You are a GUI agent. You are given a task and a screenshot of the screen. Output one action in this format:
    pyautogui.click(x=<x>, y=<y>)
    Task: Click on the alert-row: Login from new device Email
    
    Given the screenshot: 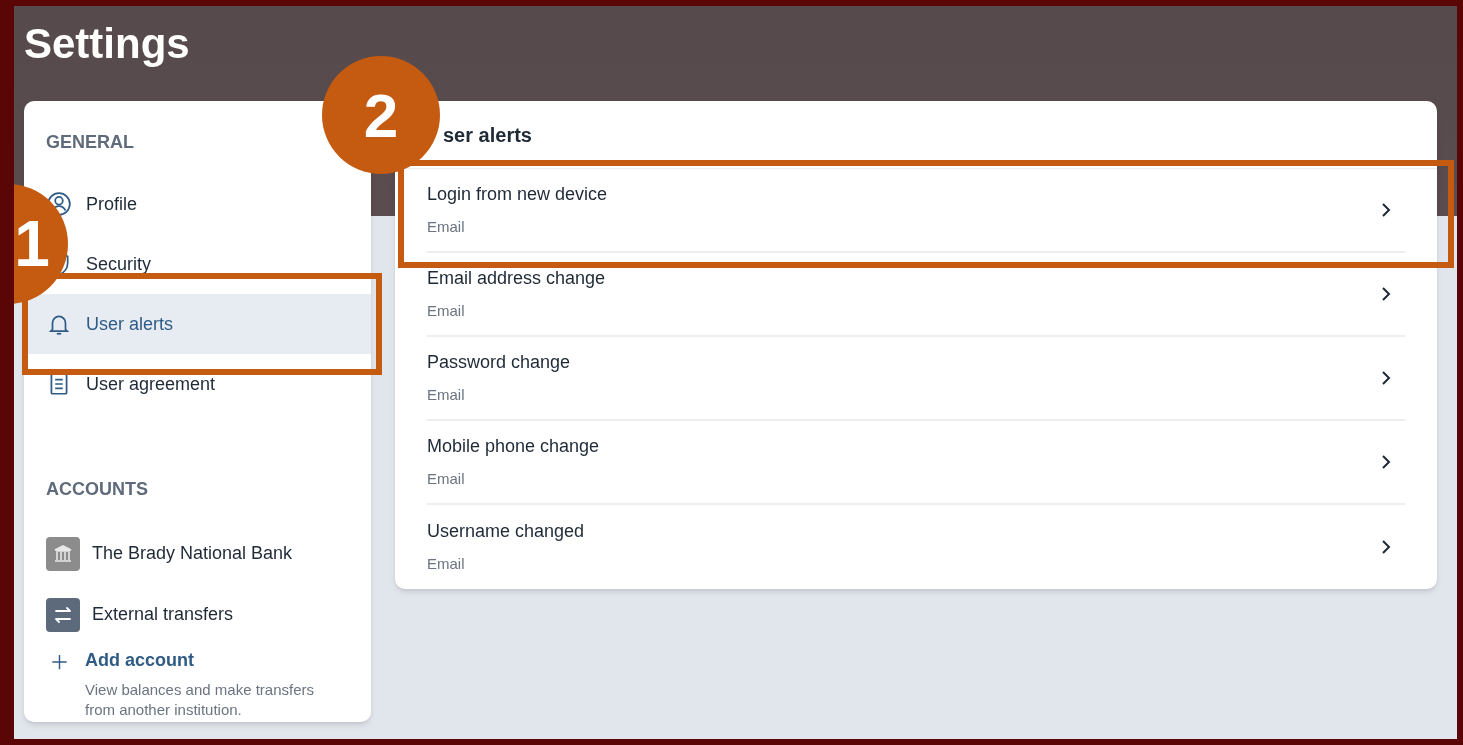 What is the action you would take?
    pyautogui.click(x=916, y=211)
    